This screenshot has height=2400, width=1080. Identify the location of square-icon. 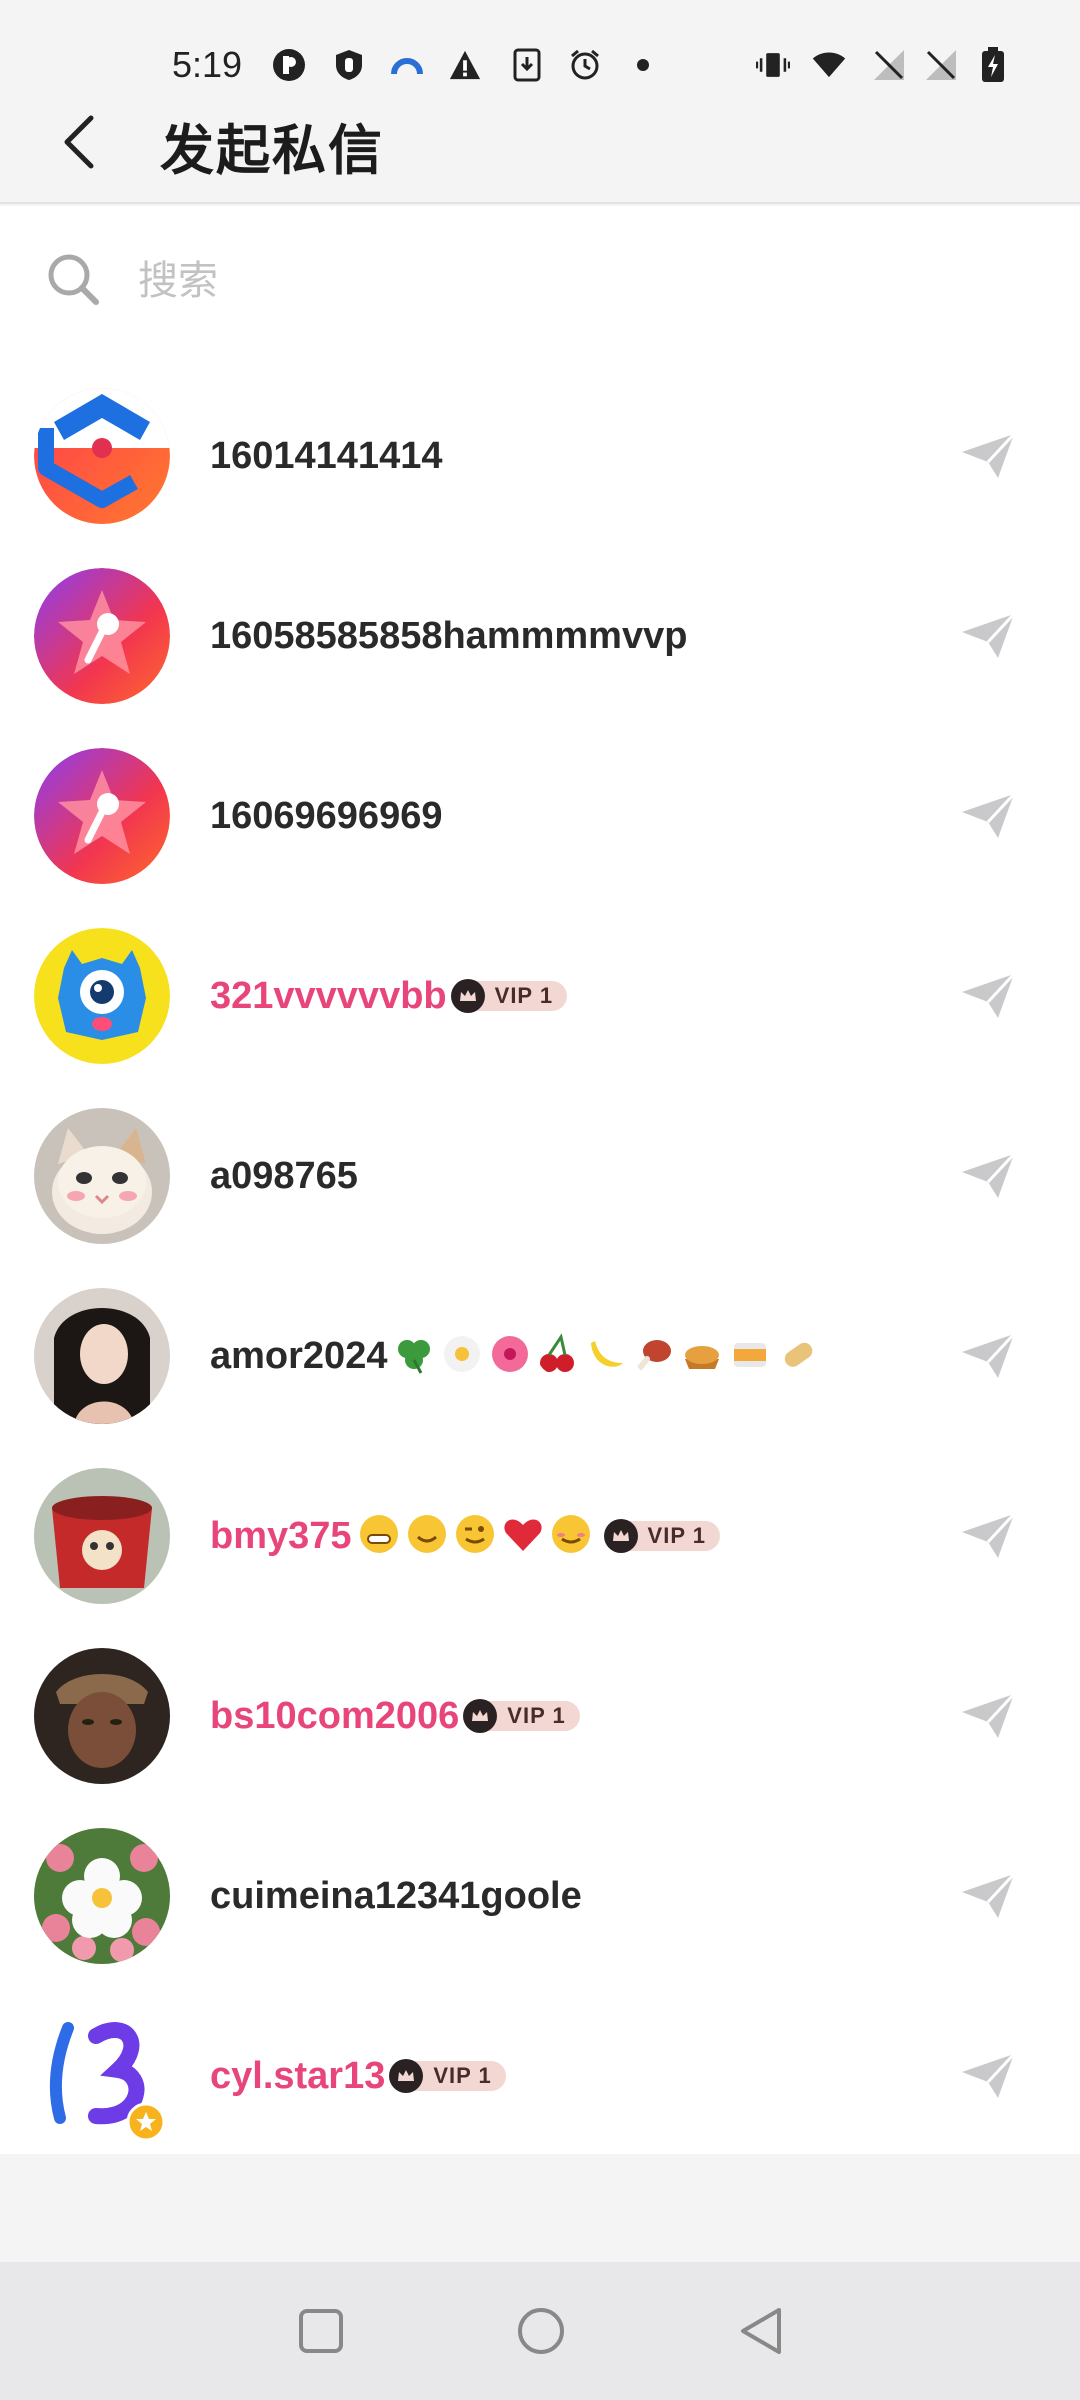
(321, 2331).